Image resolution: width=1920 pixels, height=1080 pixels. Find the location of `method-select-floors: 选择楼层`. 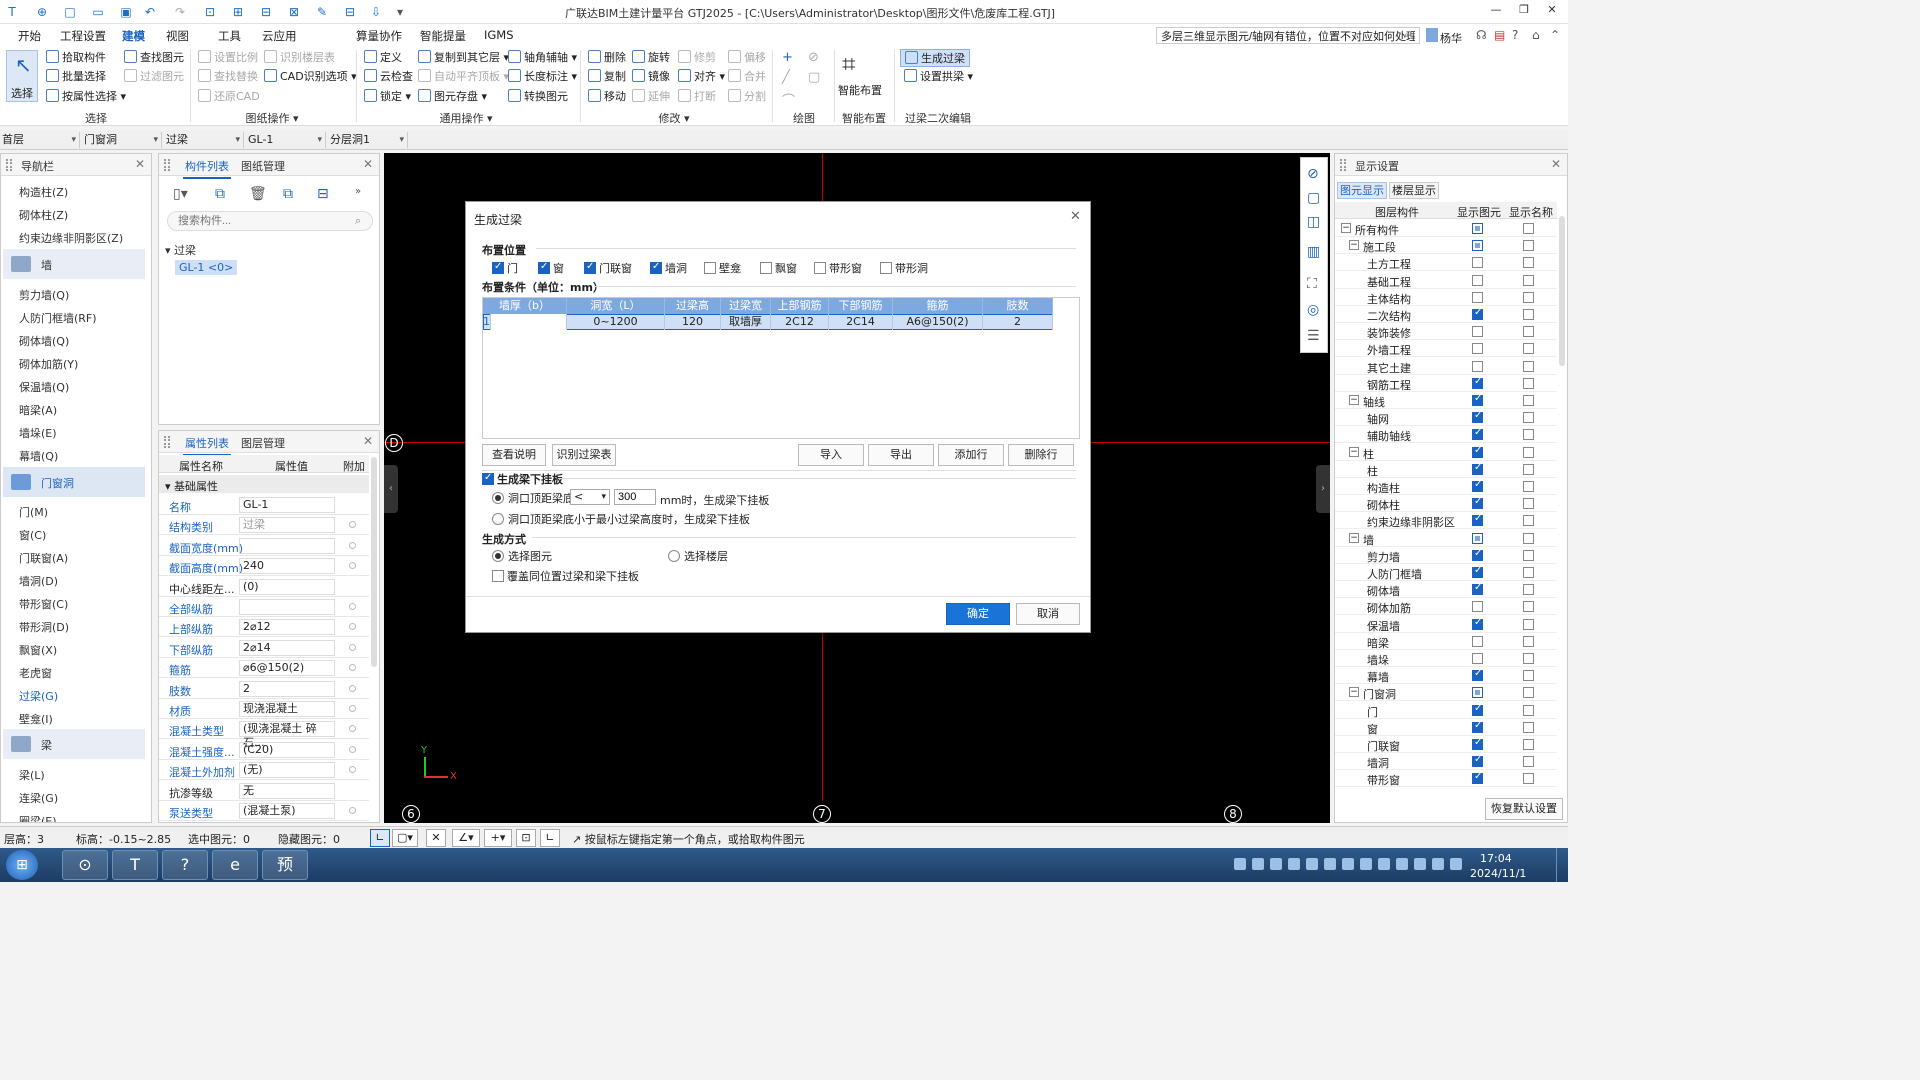

method-select-floors: 选择楼层 is located at coordinates (698, 556).